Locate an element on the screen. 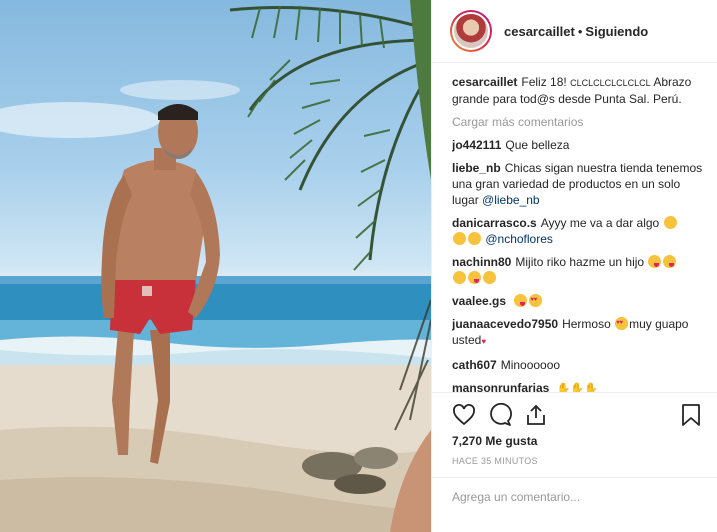 The image size is (717, 532). avatar-image is located at coordinates (471, 31).